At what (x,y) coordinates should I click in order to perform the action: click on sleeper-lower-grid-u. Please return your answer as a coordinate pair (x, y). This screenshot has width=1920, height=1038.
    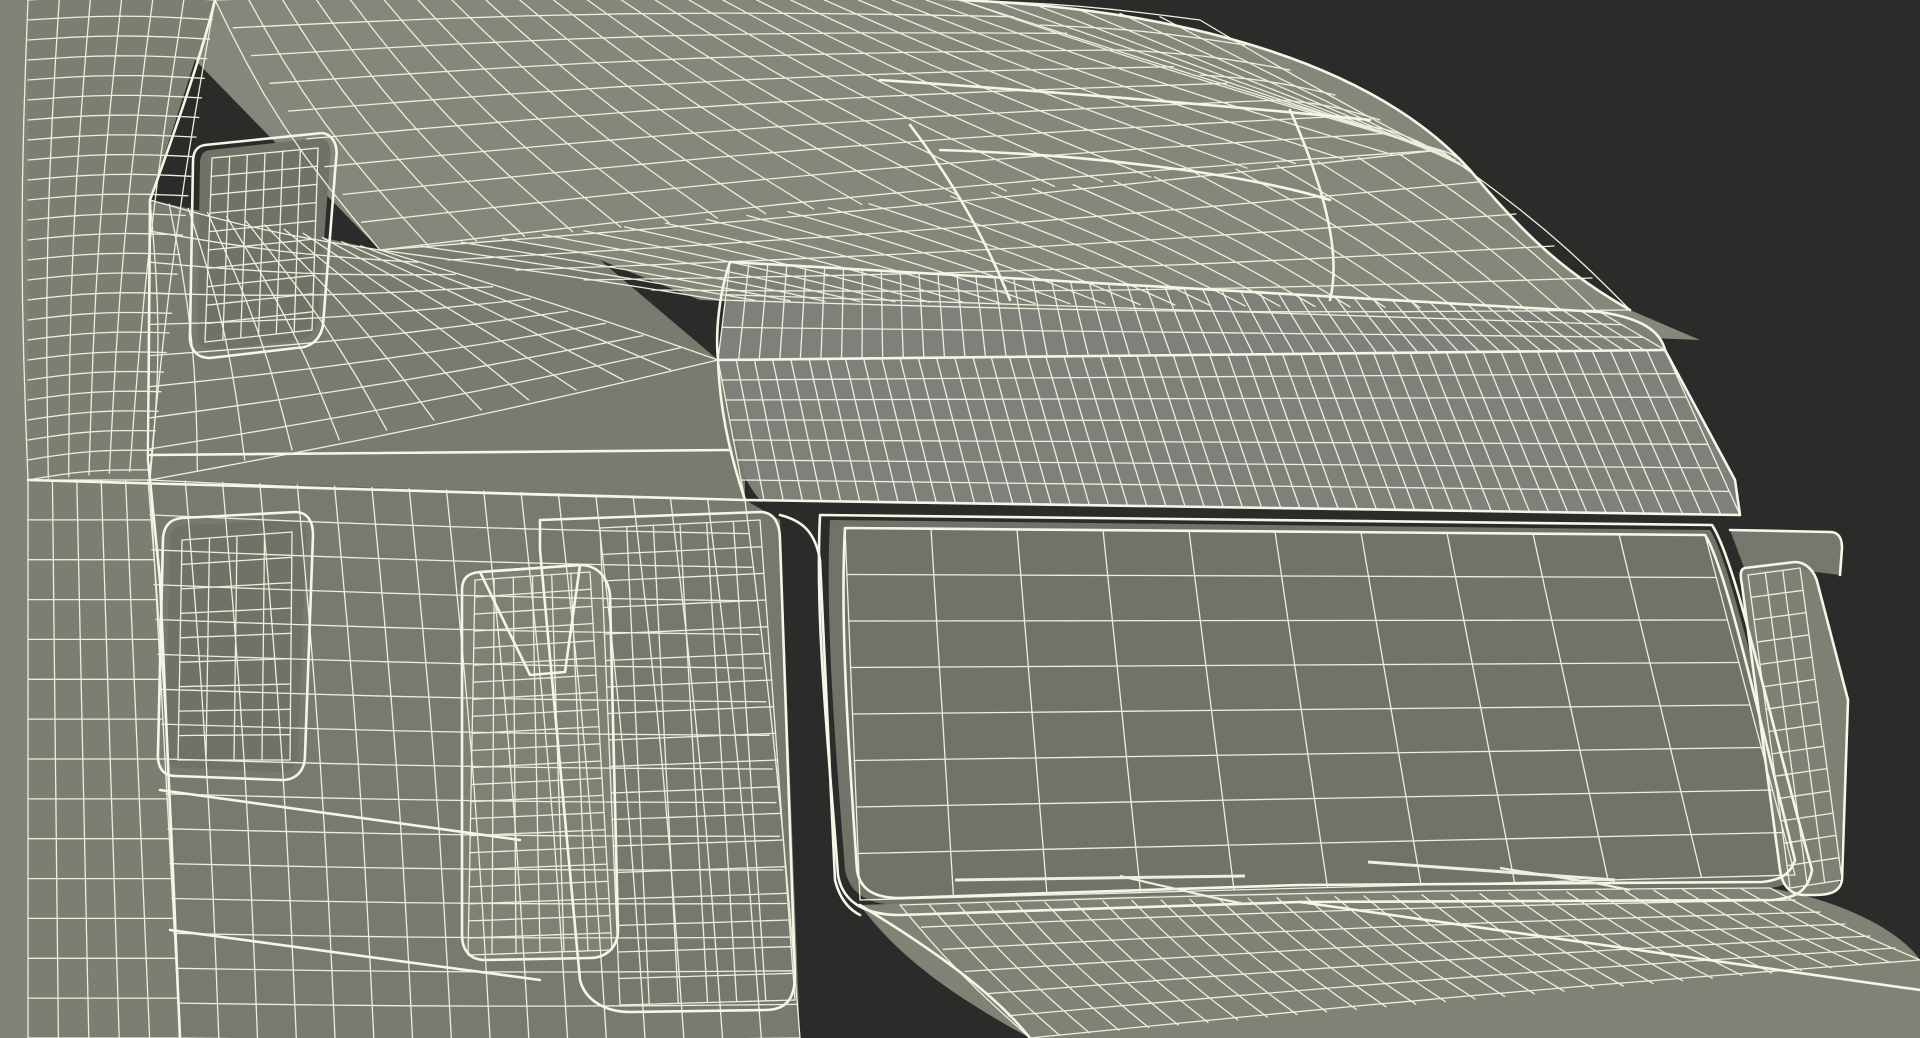
    Looking at the image, I should click on (55, 794).